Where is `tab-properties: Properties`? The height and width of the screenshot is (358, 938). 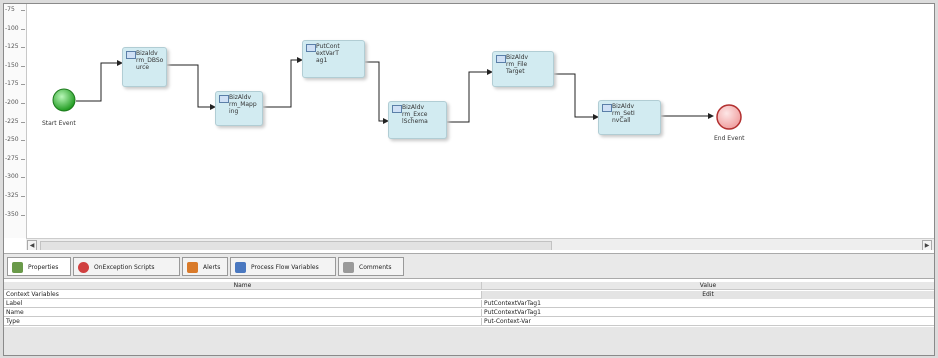
tab-properties: Properties is located at coordinates (39, 266).